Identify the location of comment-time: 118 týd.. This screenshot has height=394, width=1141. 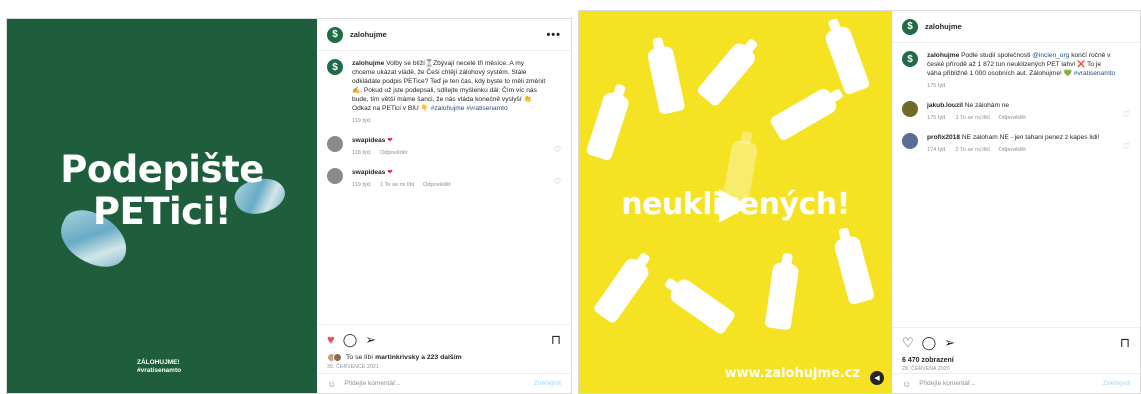
(362, 153).